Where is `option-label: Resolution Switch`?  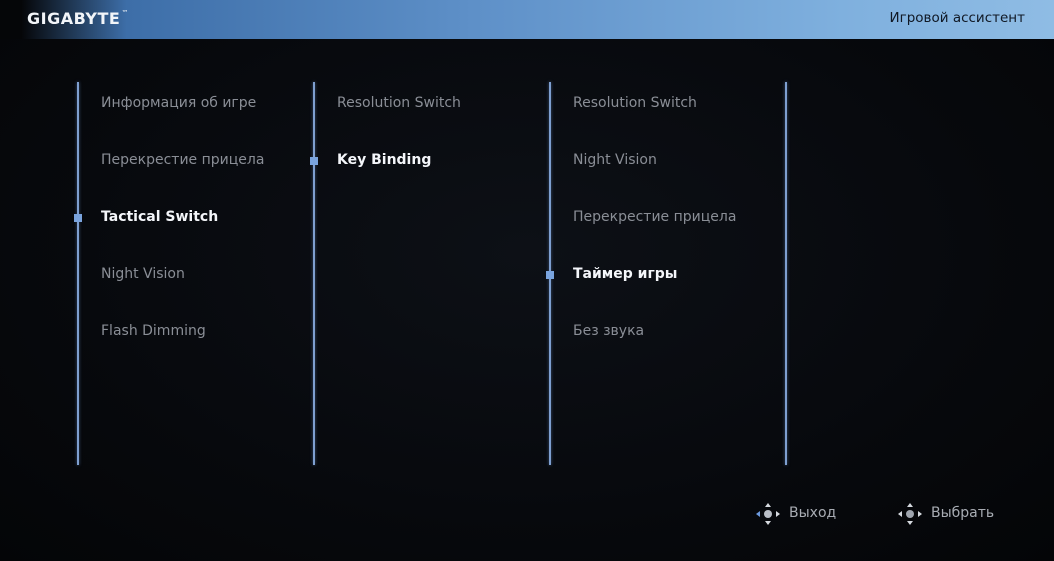 option-label: Resolution Switch is located at coordinates (635, 103).